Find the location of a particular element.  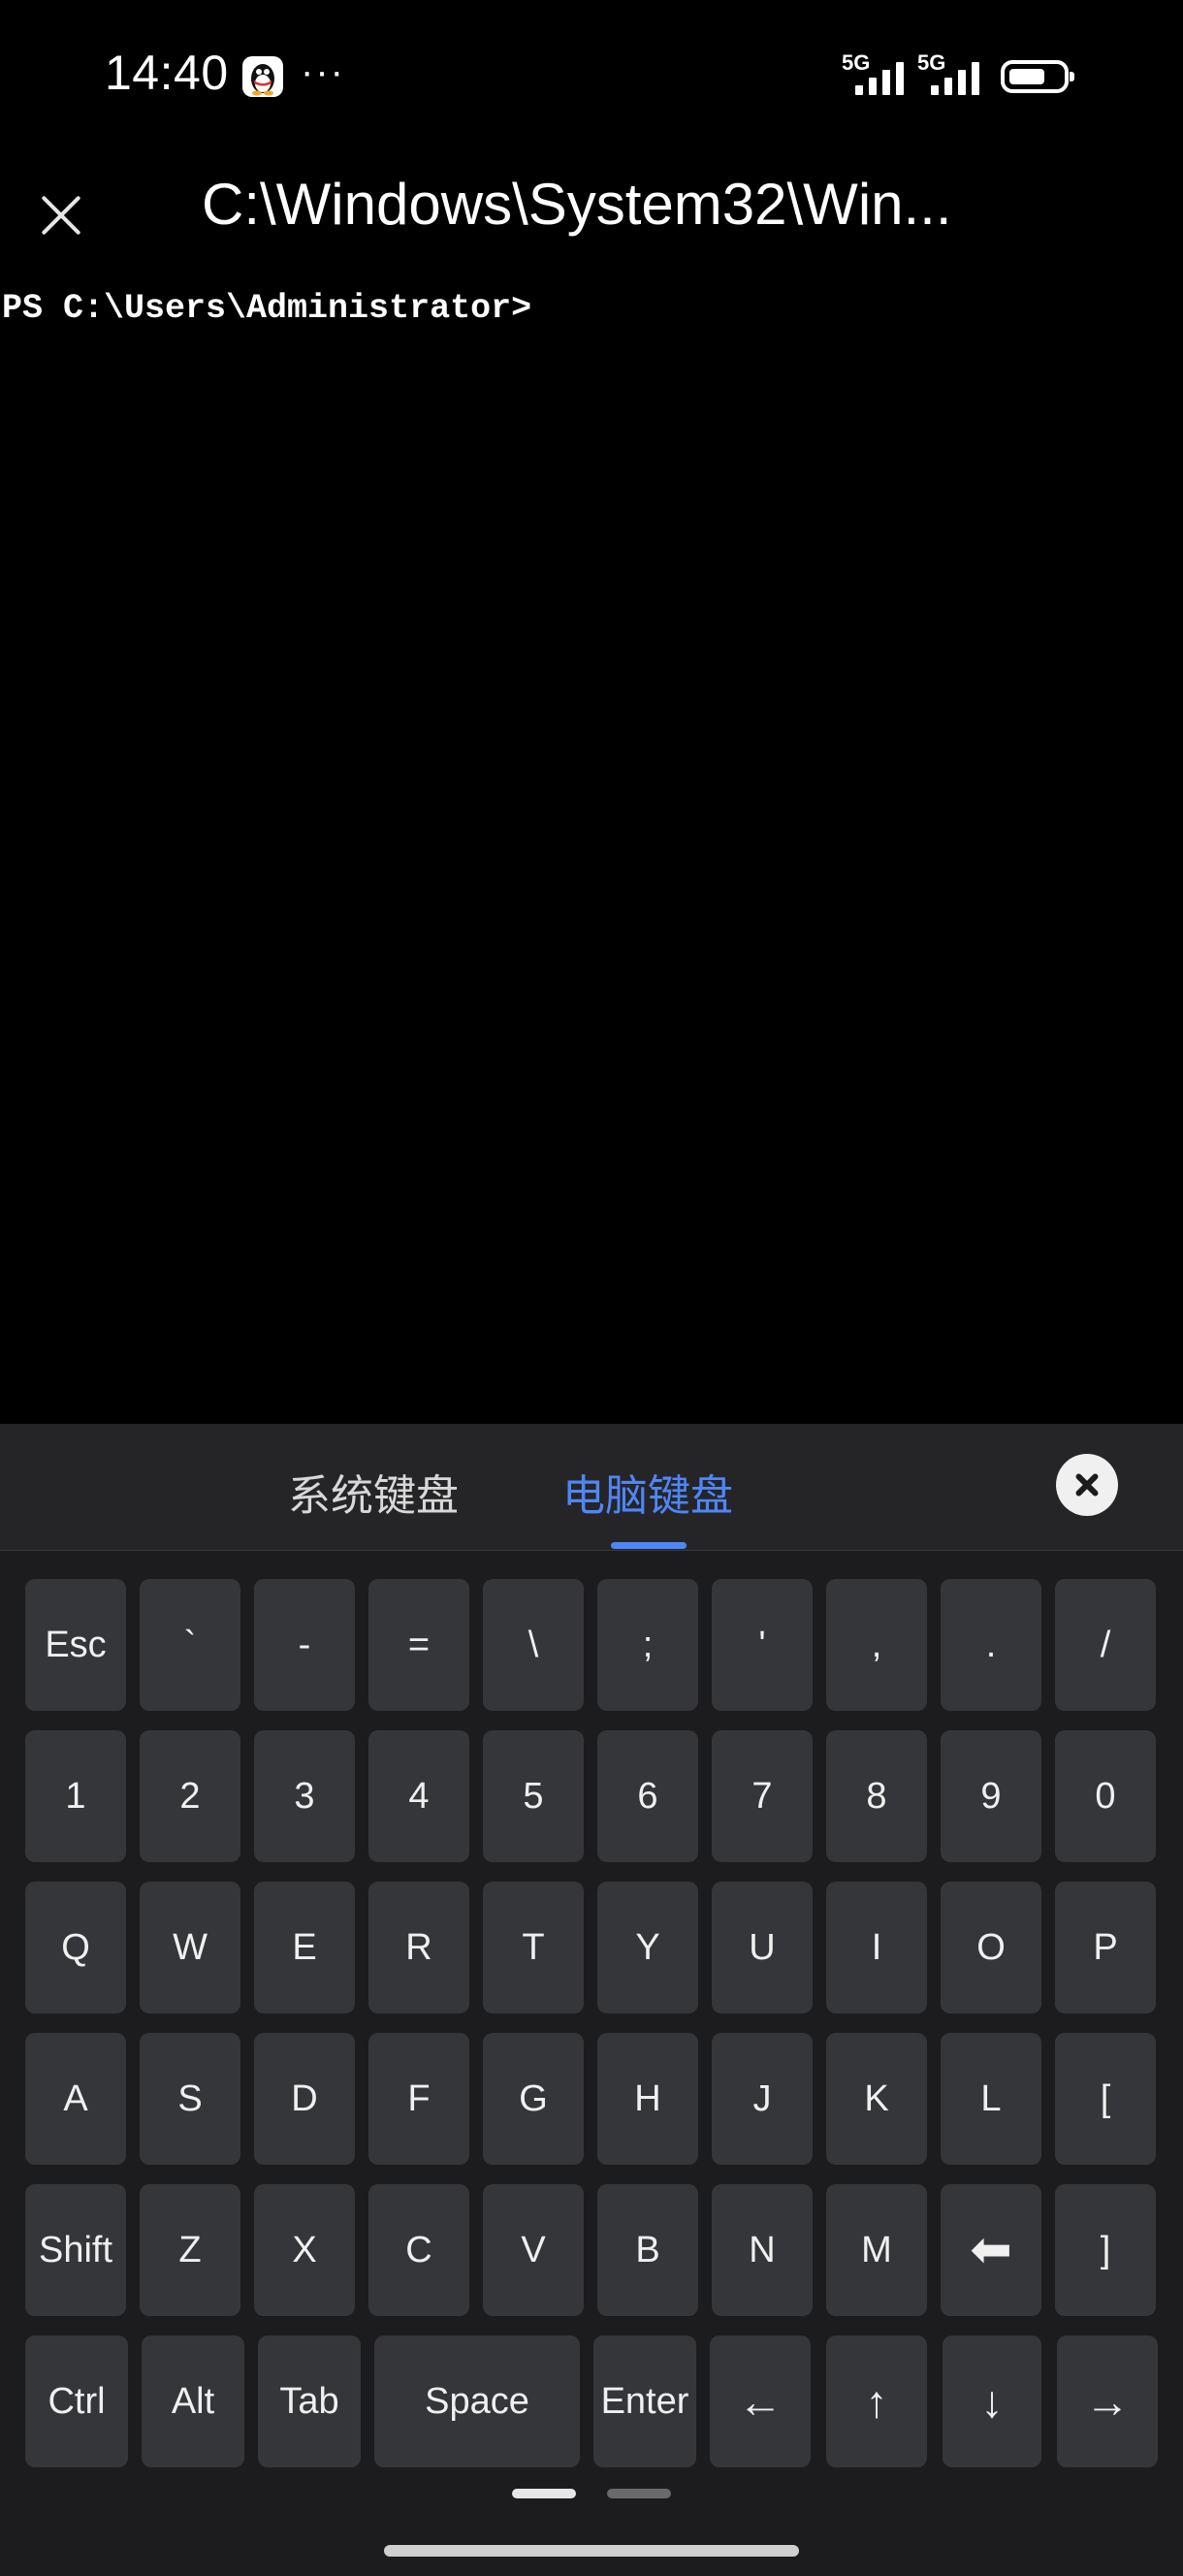

key-equals: = is located at coordinates (418, 1645).